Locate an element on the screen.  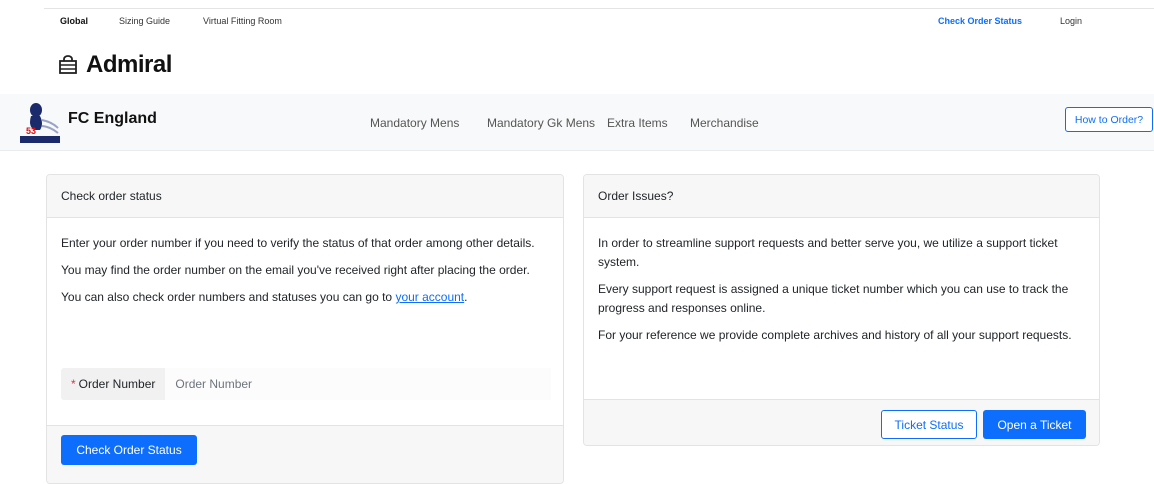
ticket-status-button: Ticket Status is located at coordinates (929, 424).